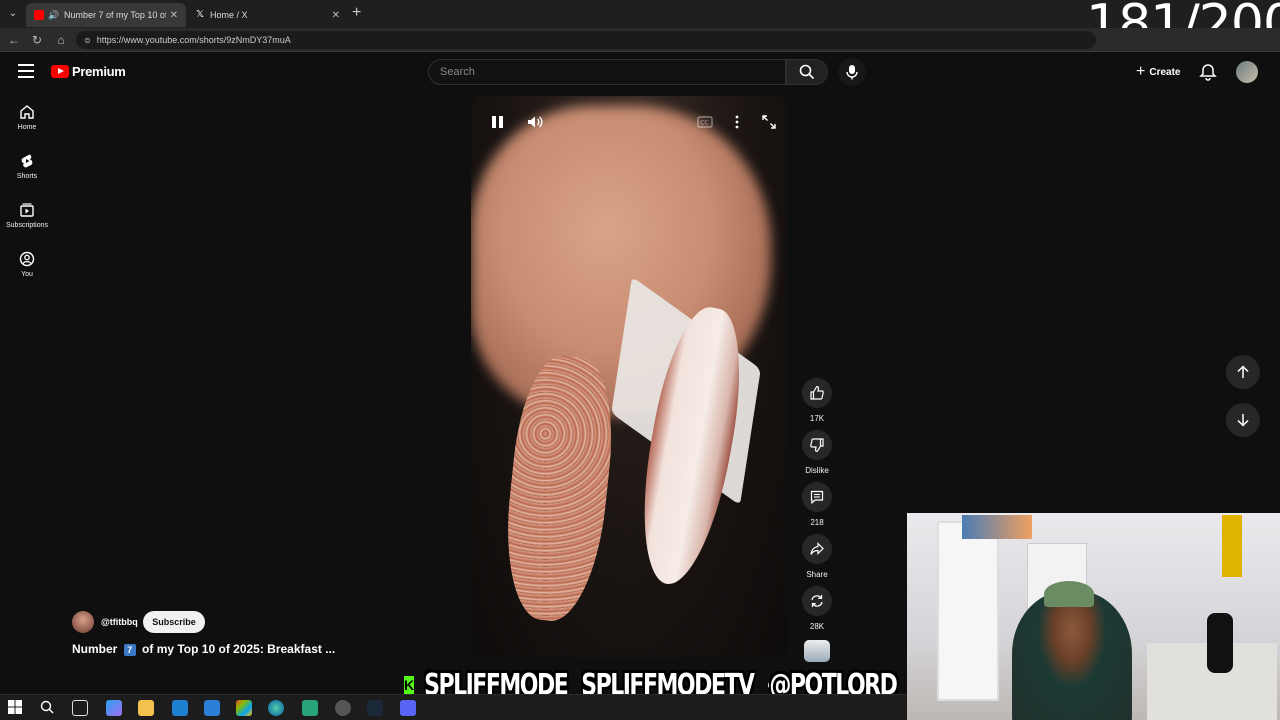 This screenshot has height=720, width=1280. What do you see at coordinates (27, 120) in the screenshot?
I see `sidebar-item-home: Home` at bounding box center [27, 120].